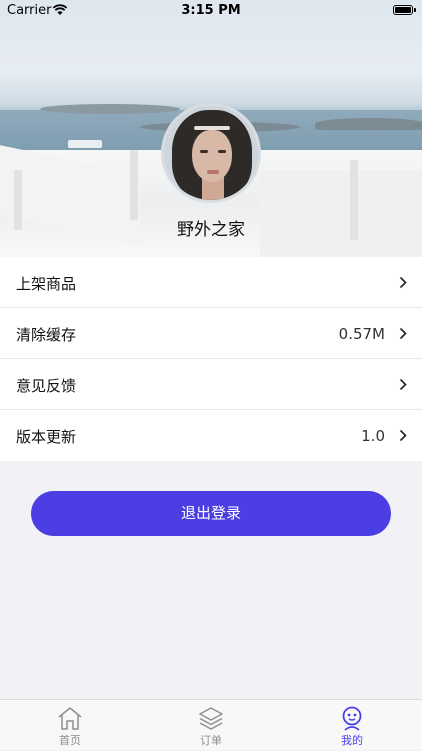 The image size is (422, 751). I want to click on menu-item-version-update: 版本更新 1.0, so click(211, 435).